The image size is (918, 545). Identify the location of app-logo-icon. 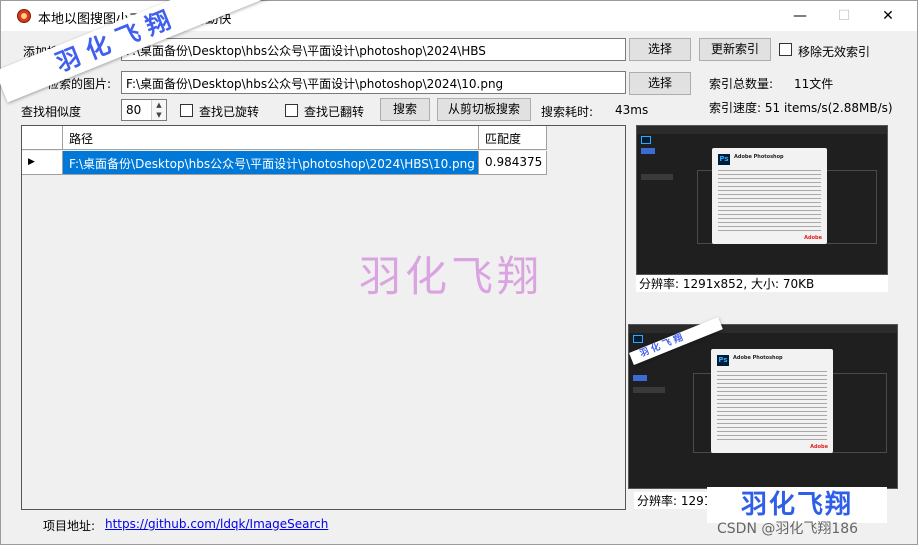
(24, 16).